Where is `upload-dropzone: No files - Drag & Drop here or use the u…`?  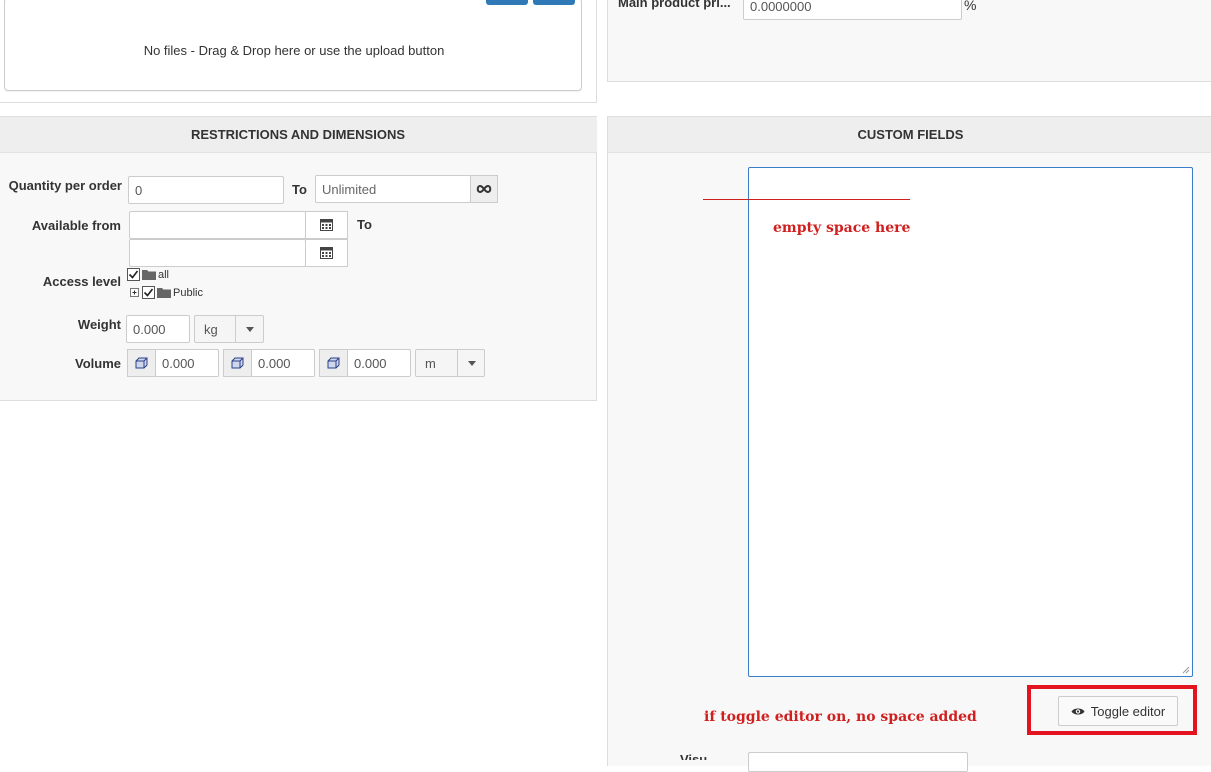
upload-dropzone: No files - Drag & Drop here or use the u… is located at coordinates (293, 45).